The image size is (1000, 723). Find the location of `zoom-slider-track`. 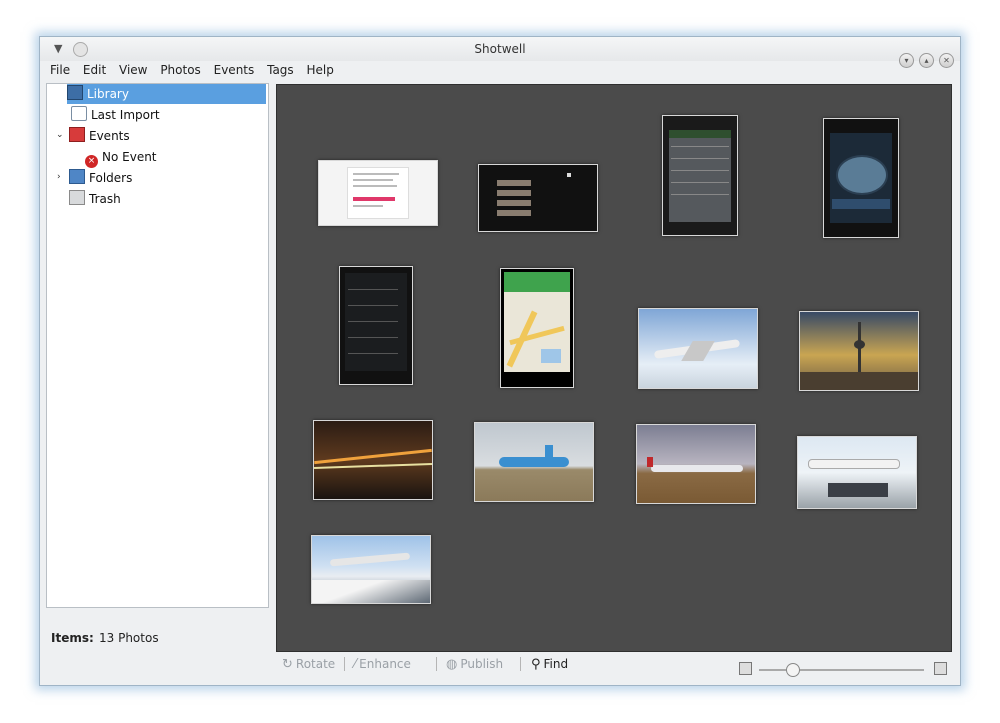

zoom-slider-track is located at coordinates (841, 670).